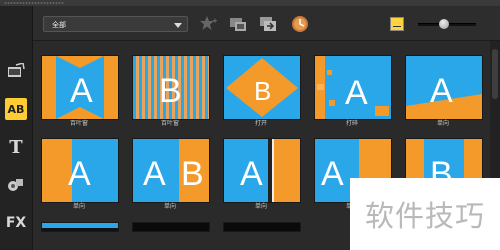 The height and width of the screenshot is (250, 500). I want to click on zoom-slider-knob, so click(444, 24).